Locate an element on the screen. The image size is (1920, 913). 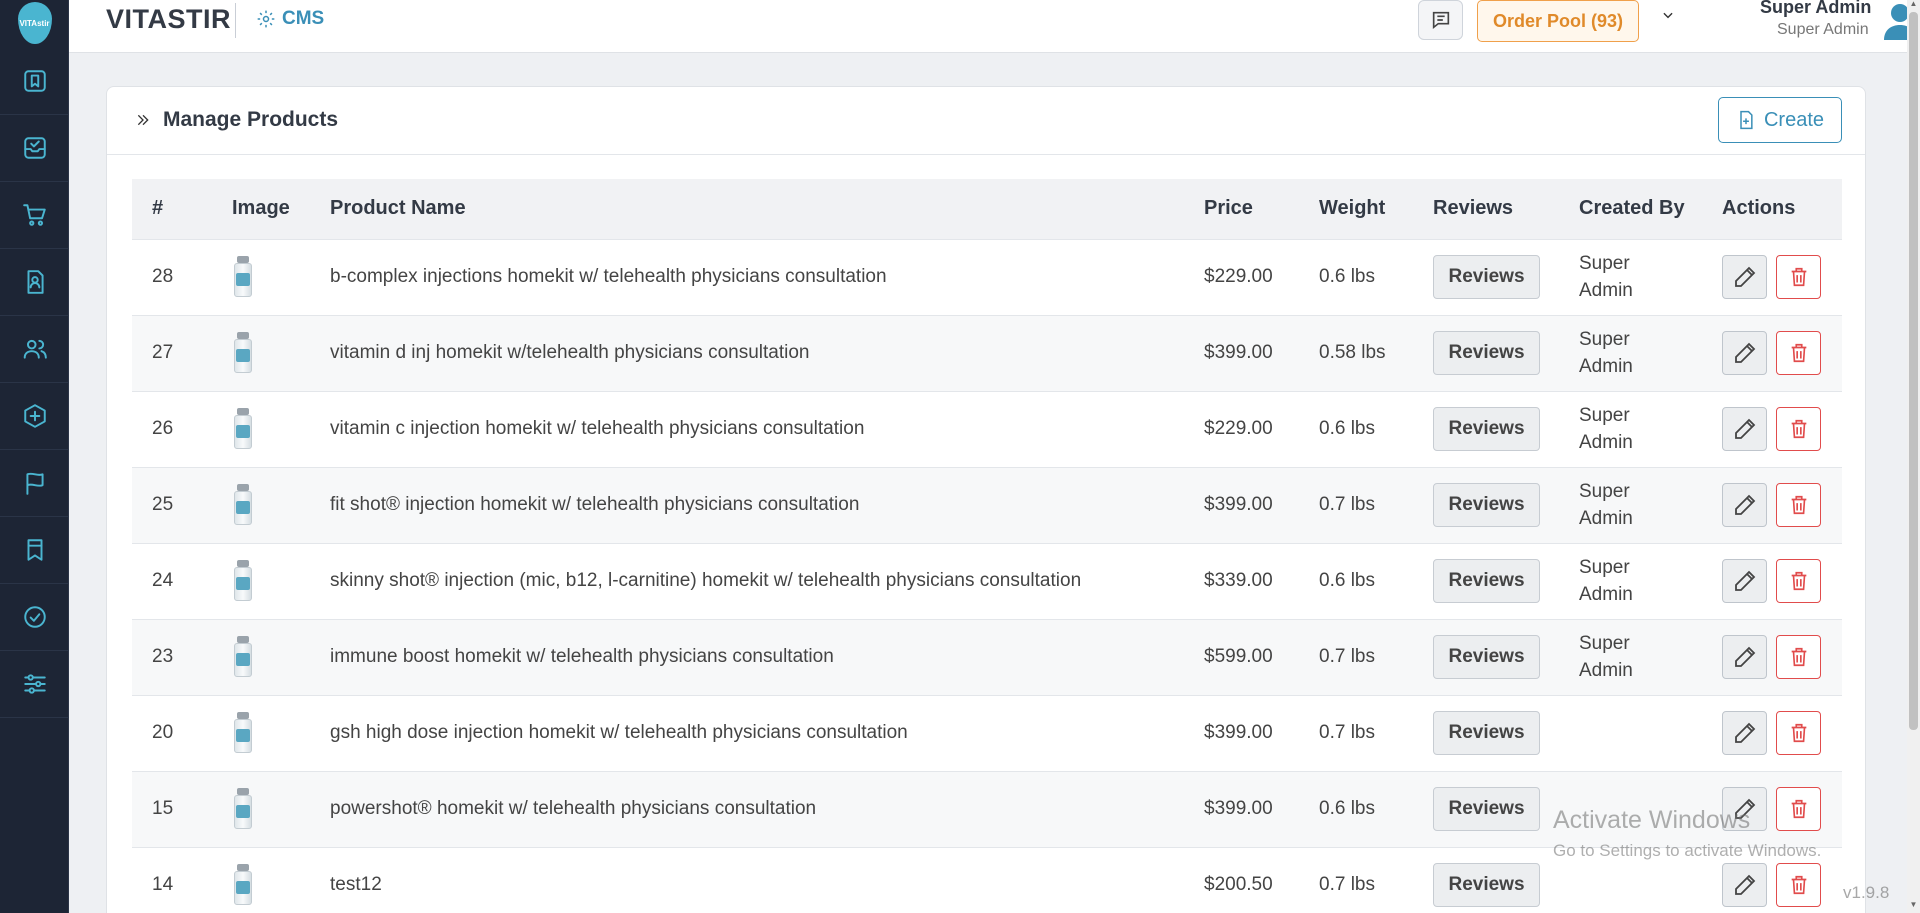
product-weight: 0.58 lbs is located at coordinates (1352, 352).